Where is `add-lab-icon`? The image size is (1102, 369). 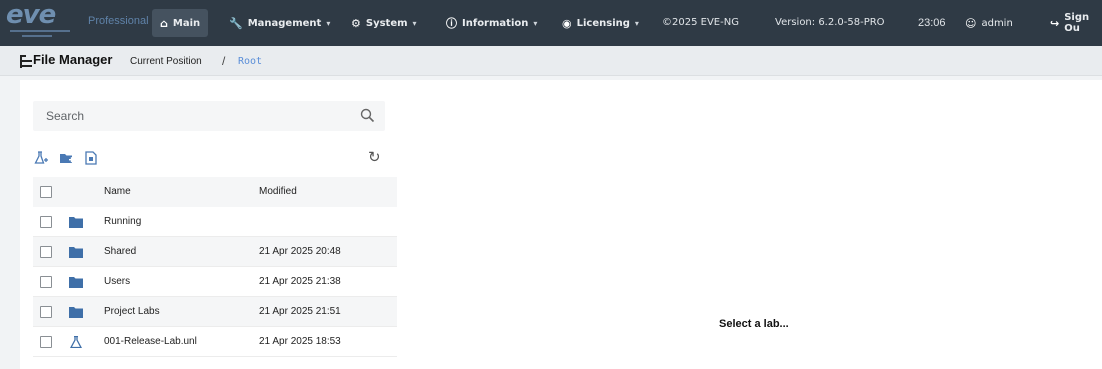 add-lab-icon is located at coordinates (41, 158).